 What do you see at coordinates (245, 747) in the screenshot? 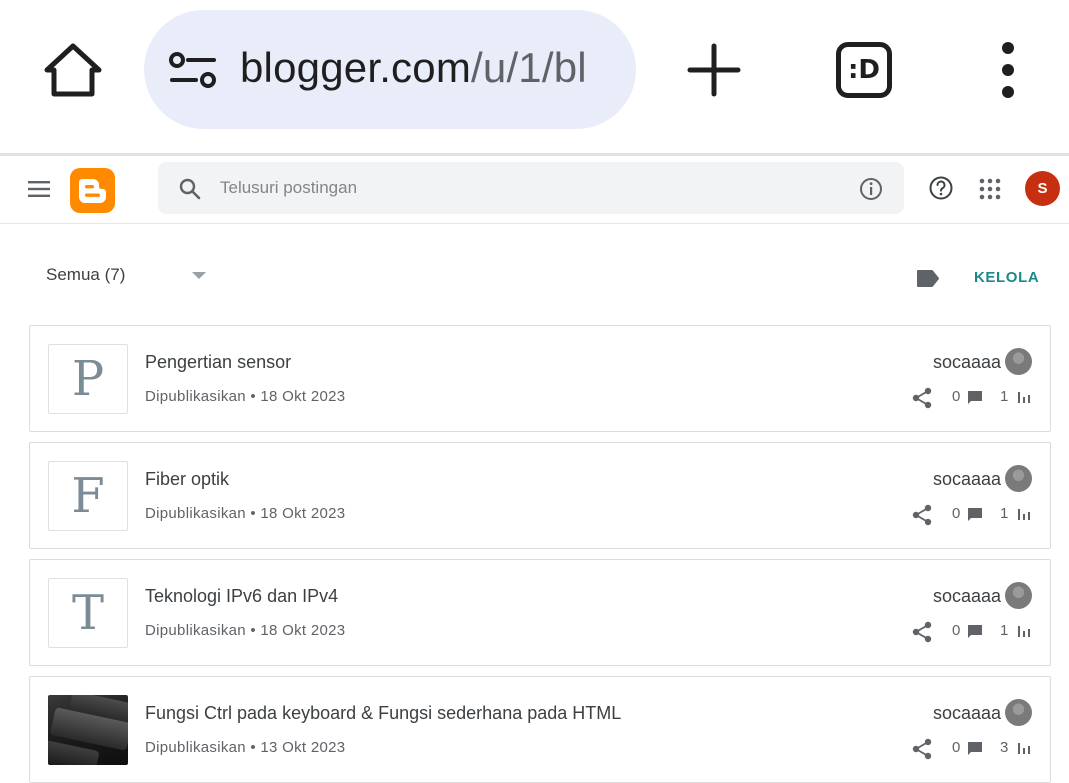
I see `post-status: Dipublikasikan • 13 Okt 2023` at bounding box center [245, 747].